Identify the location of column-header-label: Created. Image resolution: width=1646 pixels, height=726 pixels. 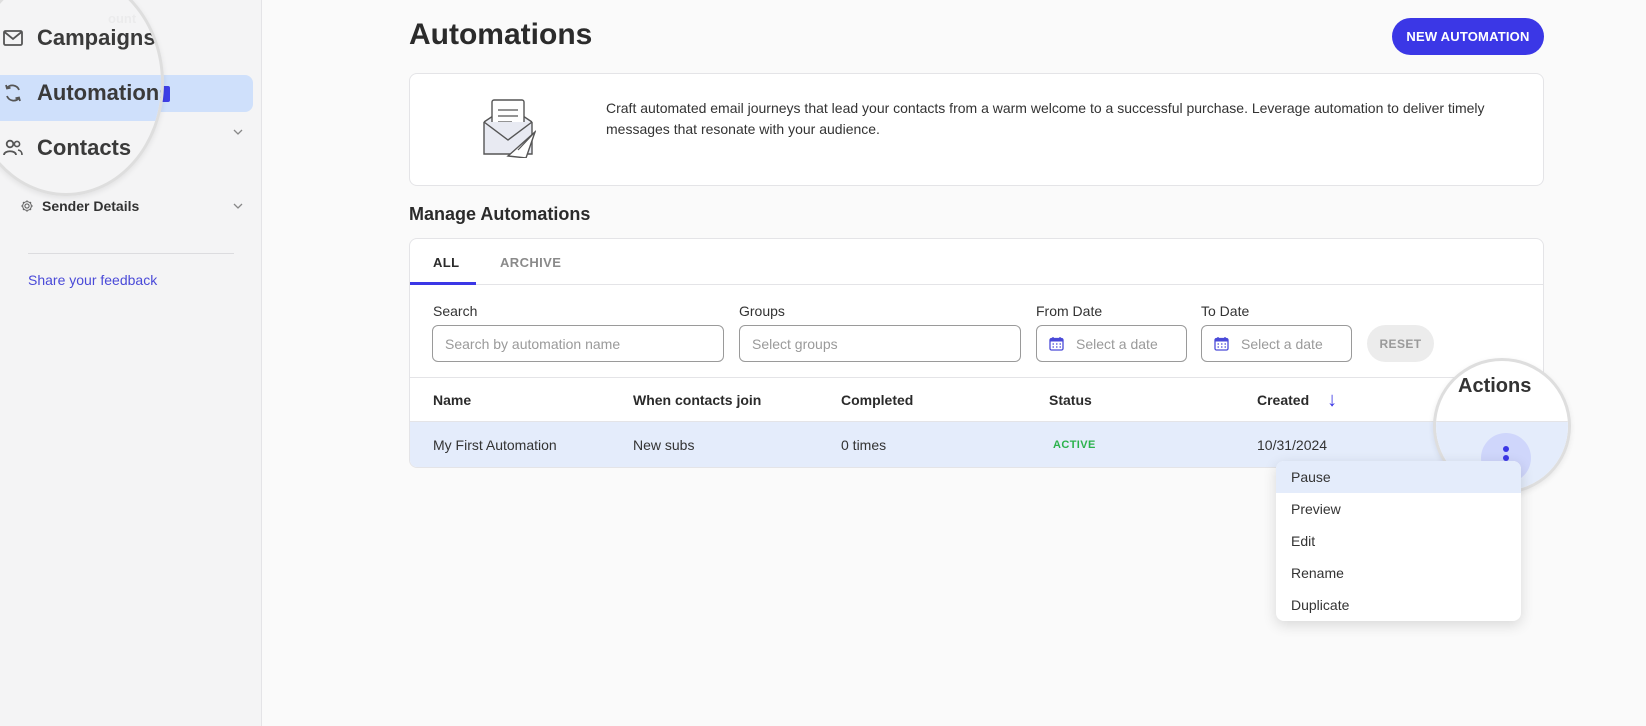
(1283, 400).